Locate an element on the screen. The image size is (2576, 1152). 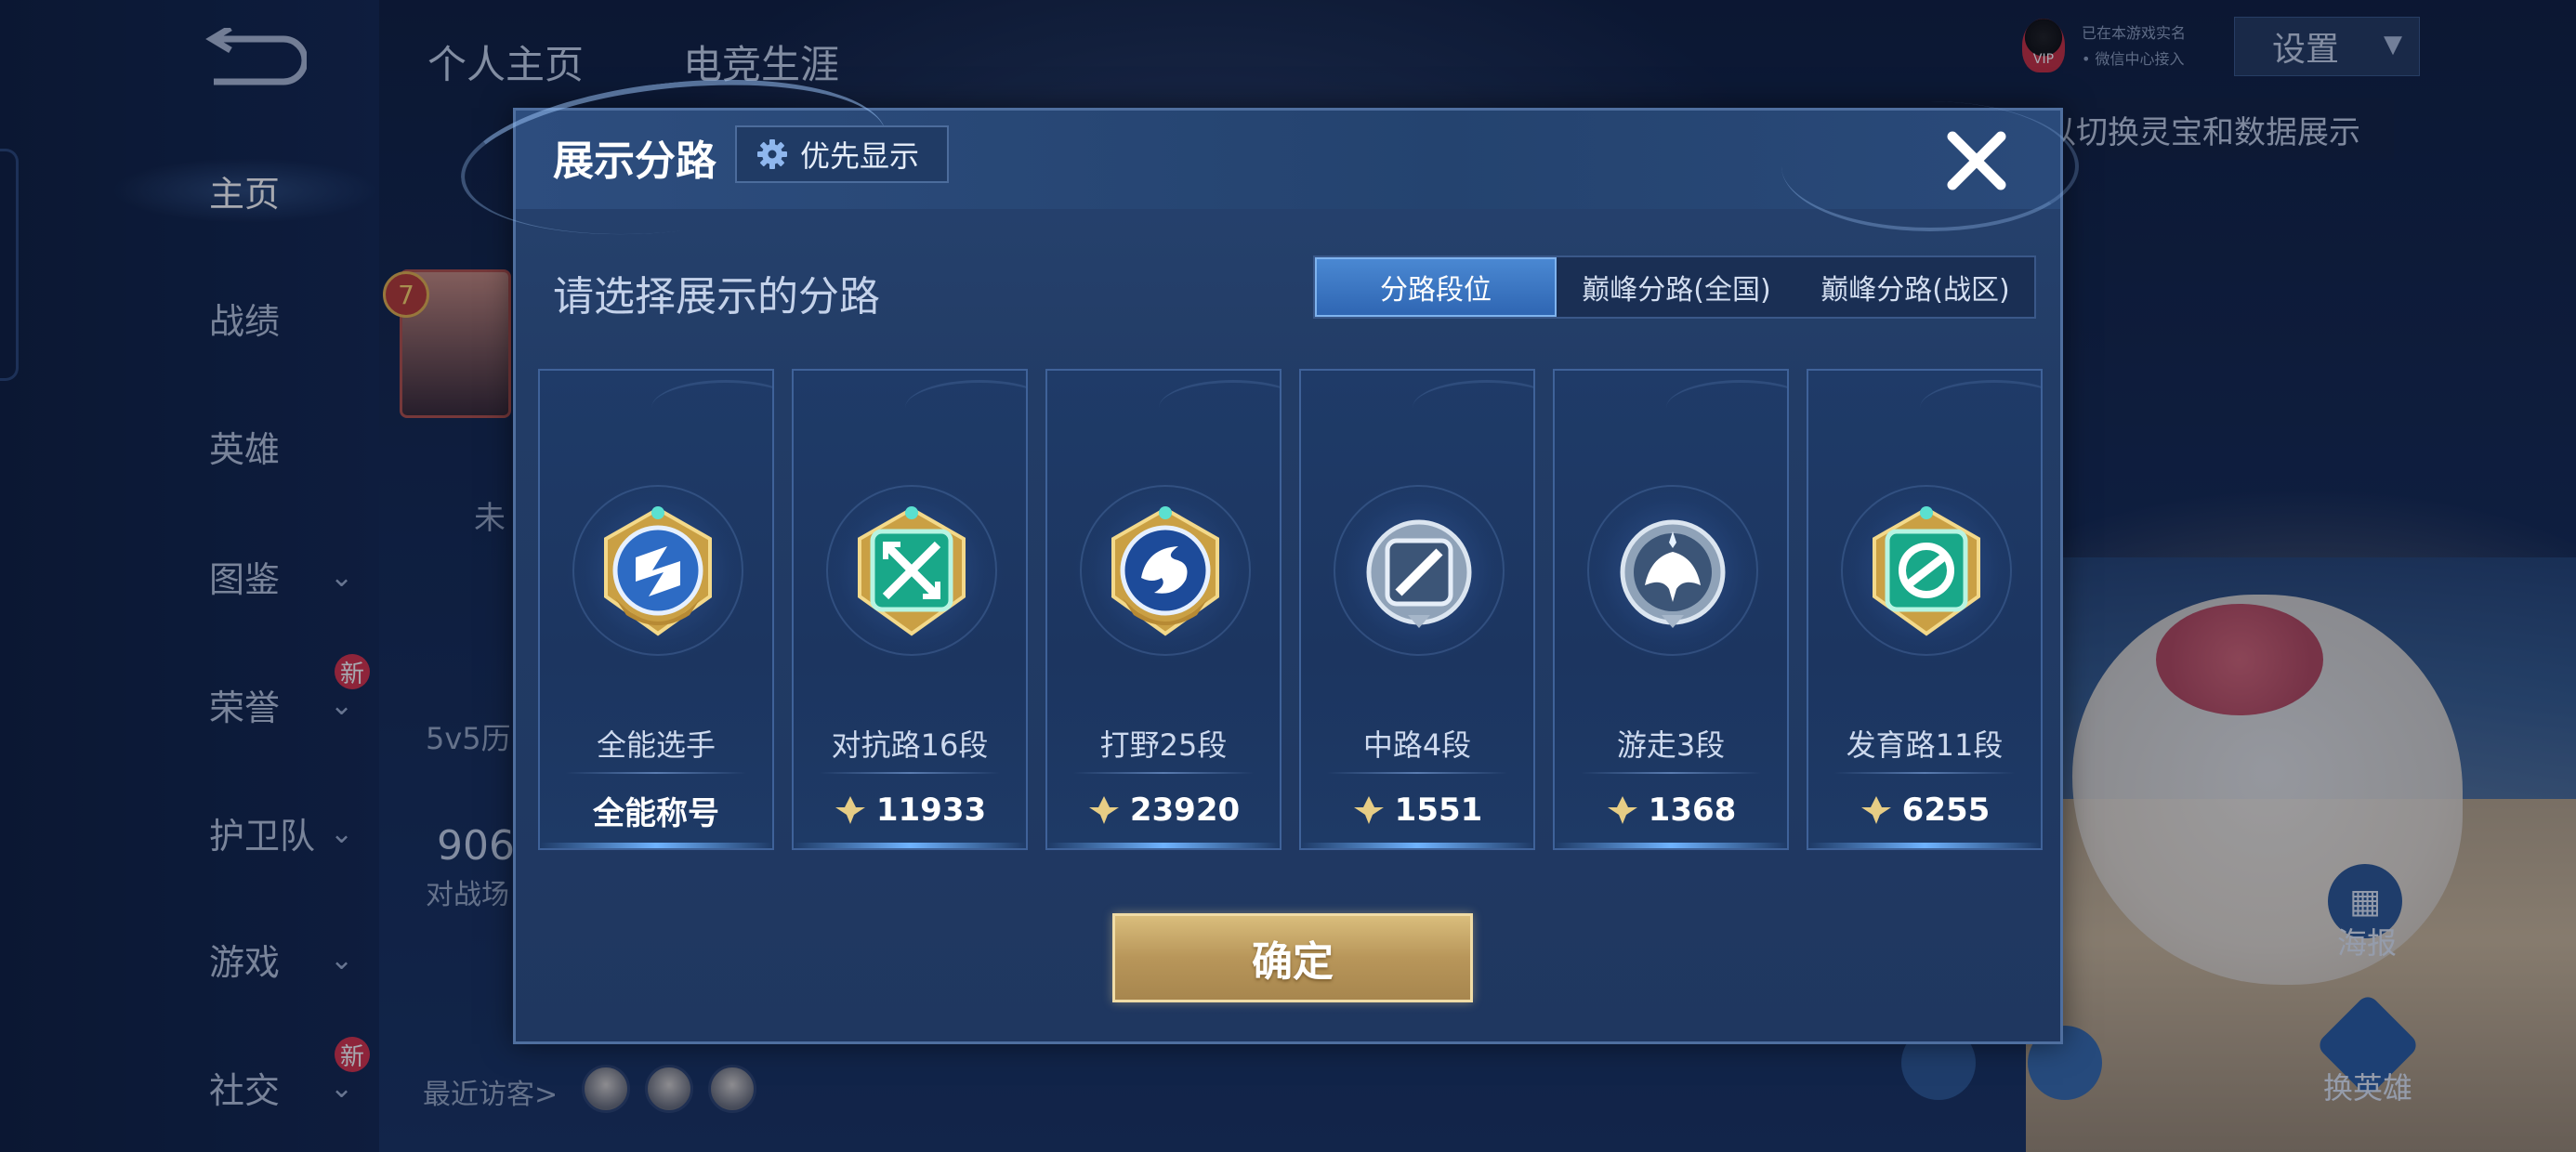
dialog-subtitle: 请选择展示的分路 is located at coordinates (716, 297).